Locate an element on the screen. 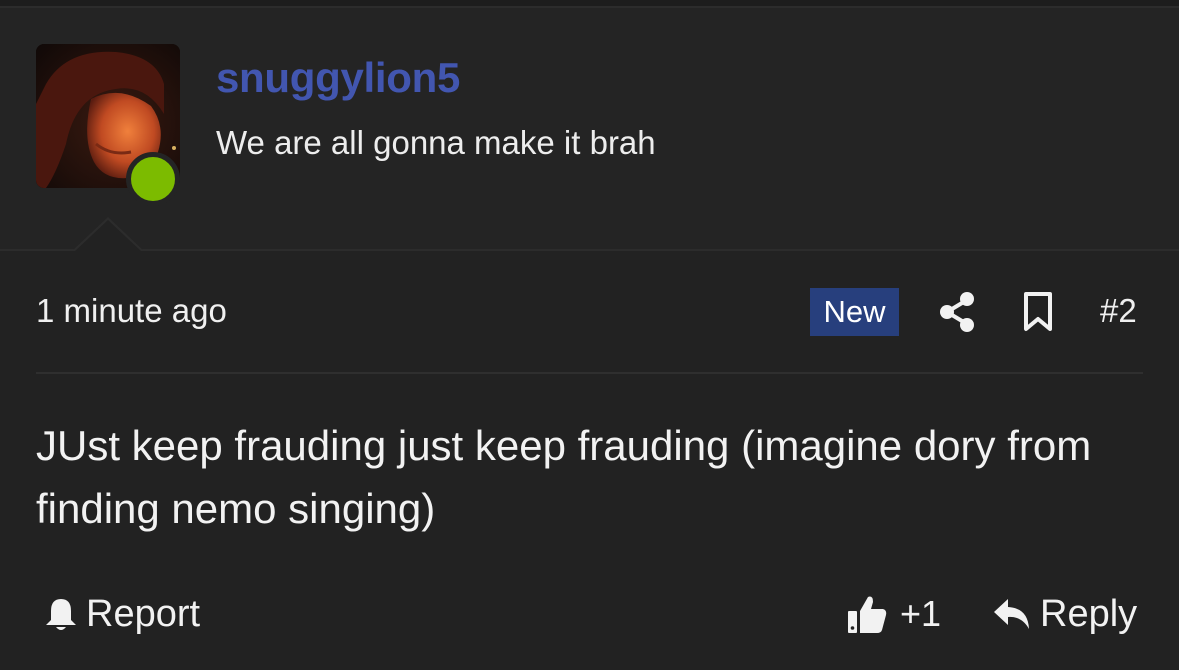  like-button: +1 is located at coordinates (893, 614).